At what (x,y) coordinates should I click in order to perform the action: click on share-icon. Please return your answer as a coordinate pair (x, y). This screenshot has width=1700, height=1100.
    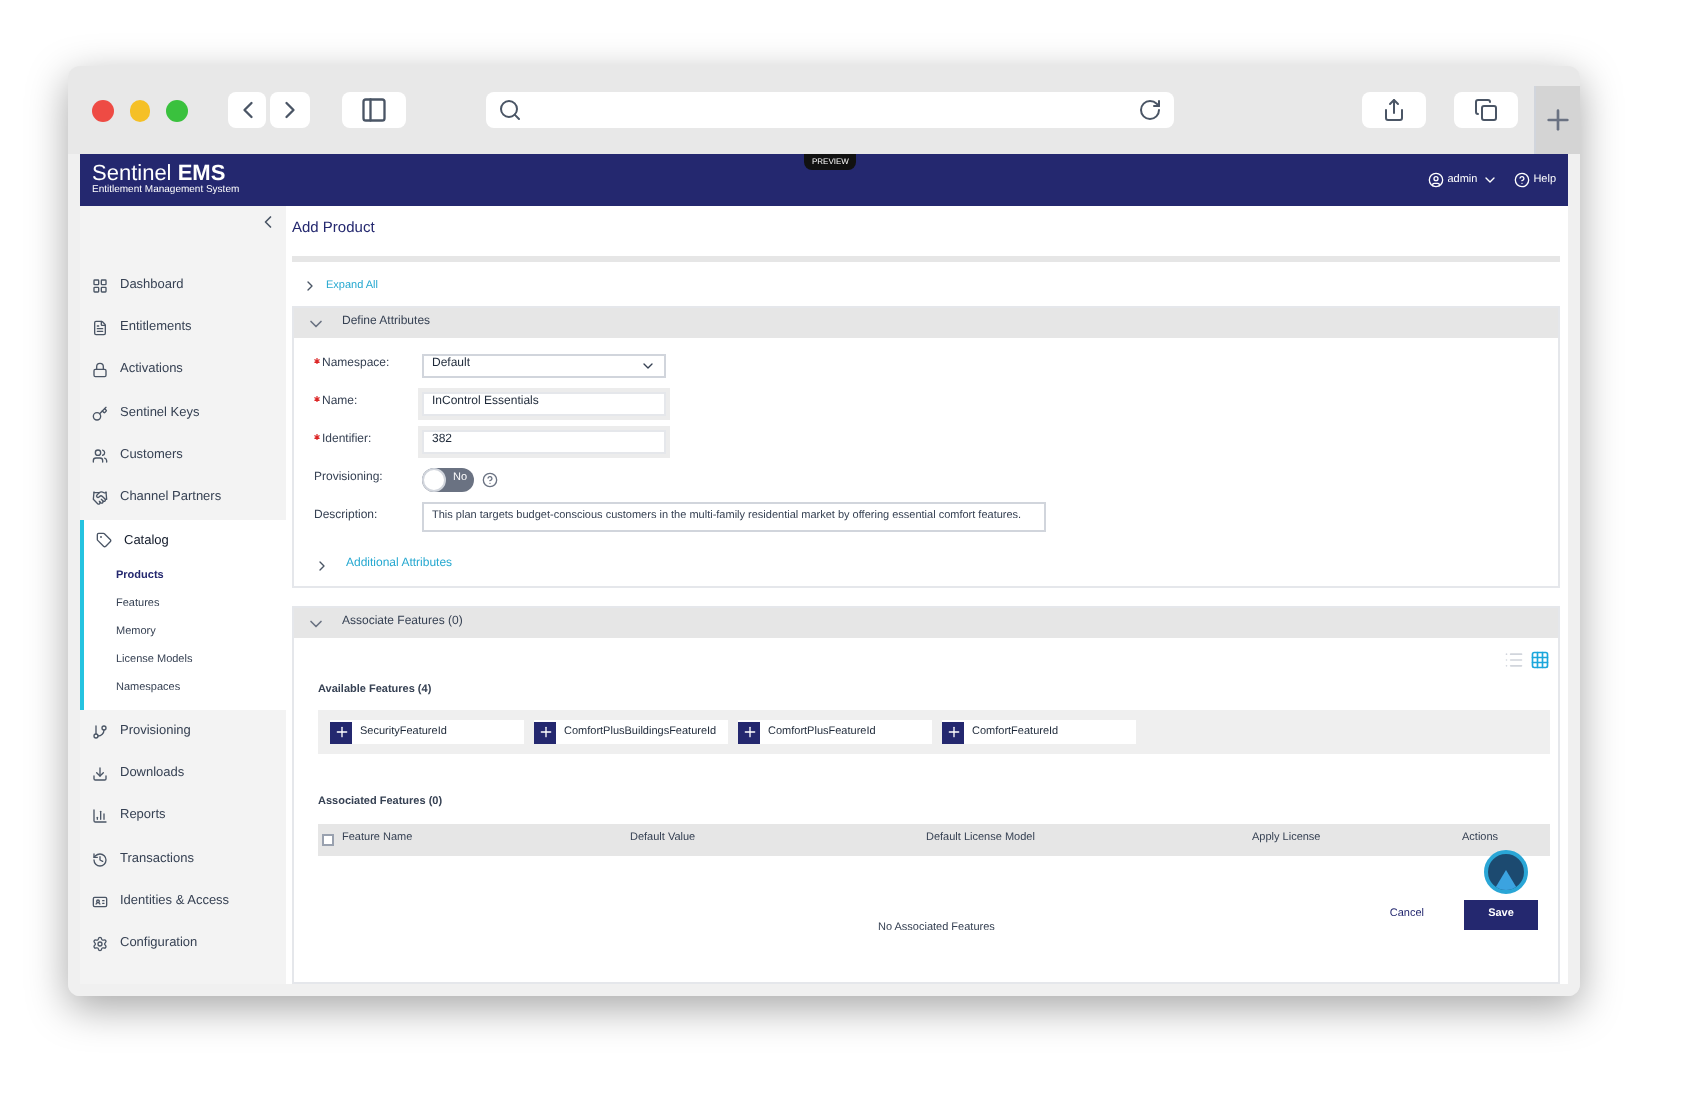
    Looking at the image, I should click on (1393, 110).